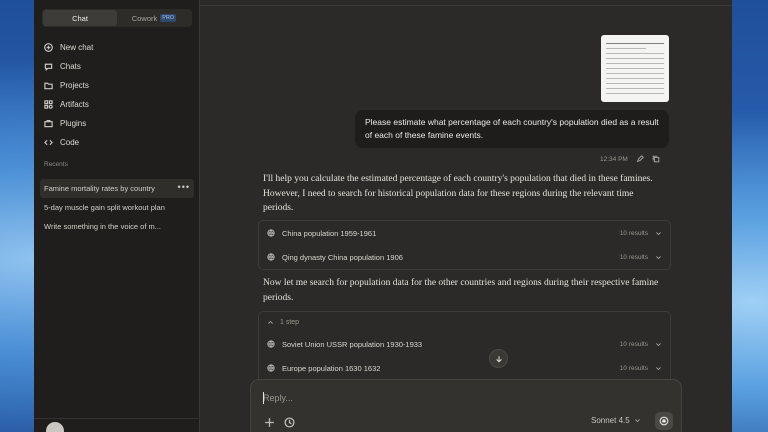  I want to click on avatar, so click(55, 427).